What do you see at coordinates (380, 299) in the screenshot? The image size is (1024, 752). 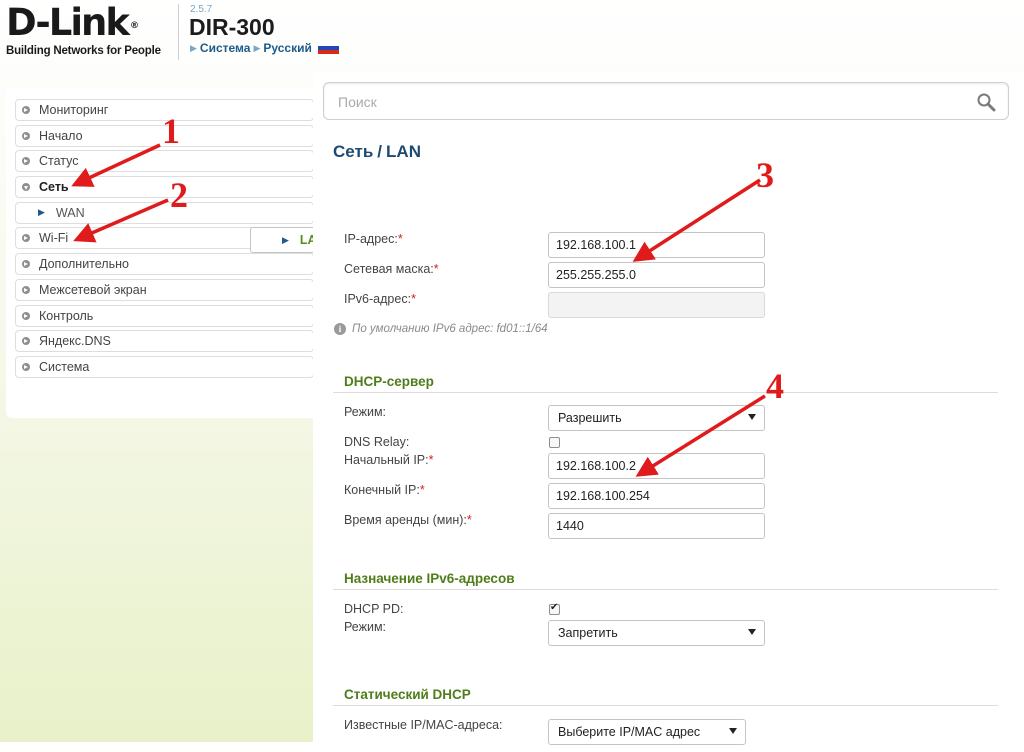 I see `ipv6-address-label: IPv6-адрес:*` at bounding box center [380, 299].